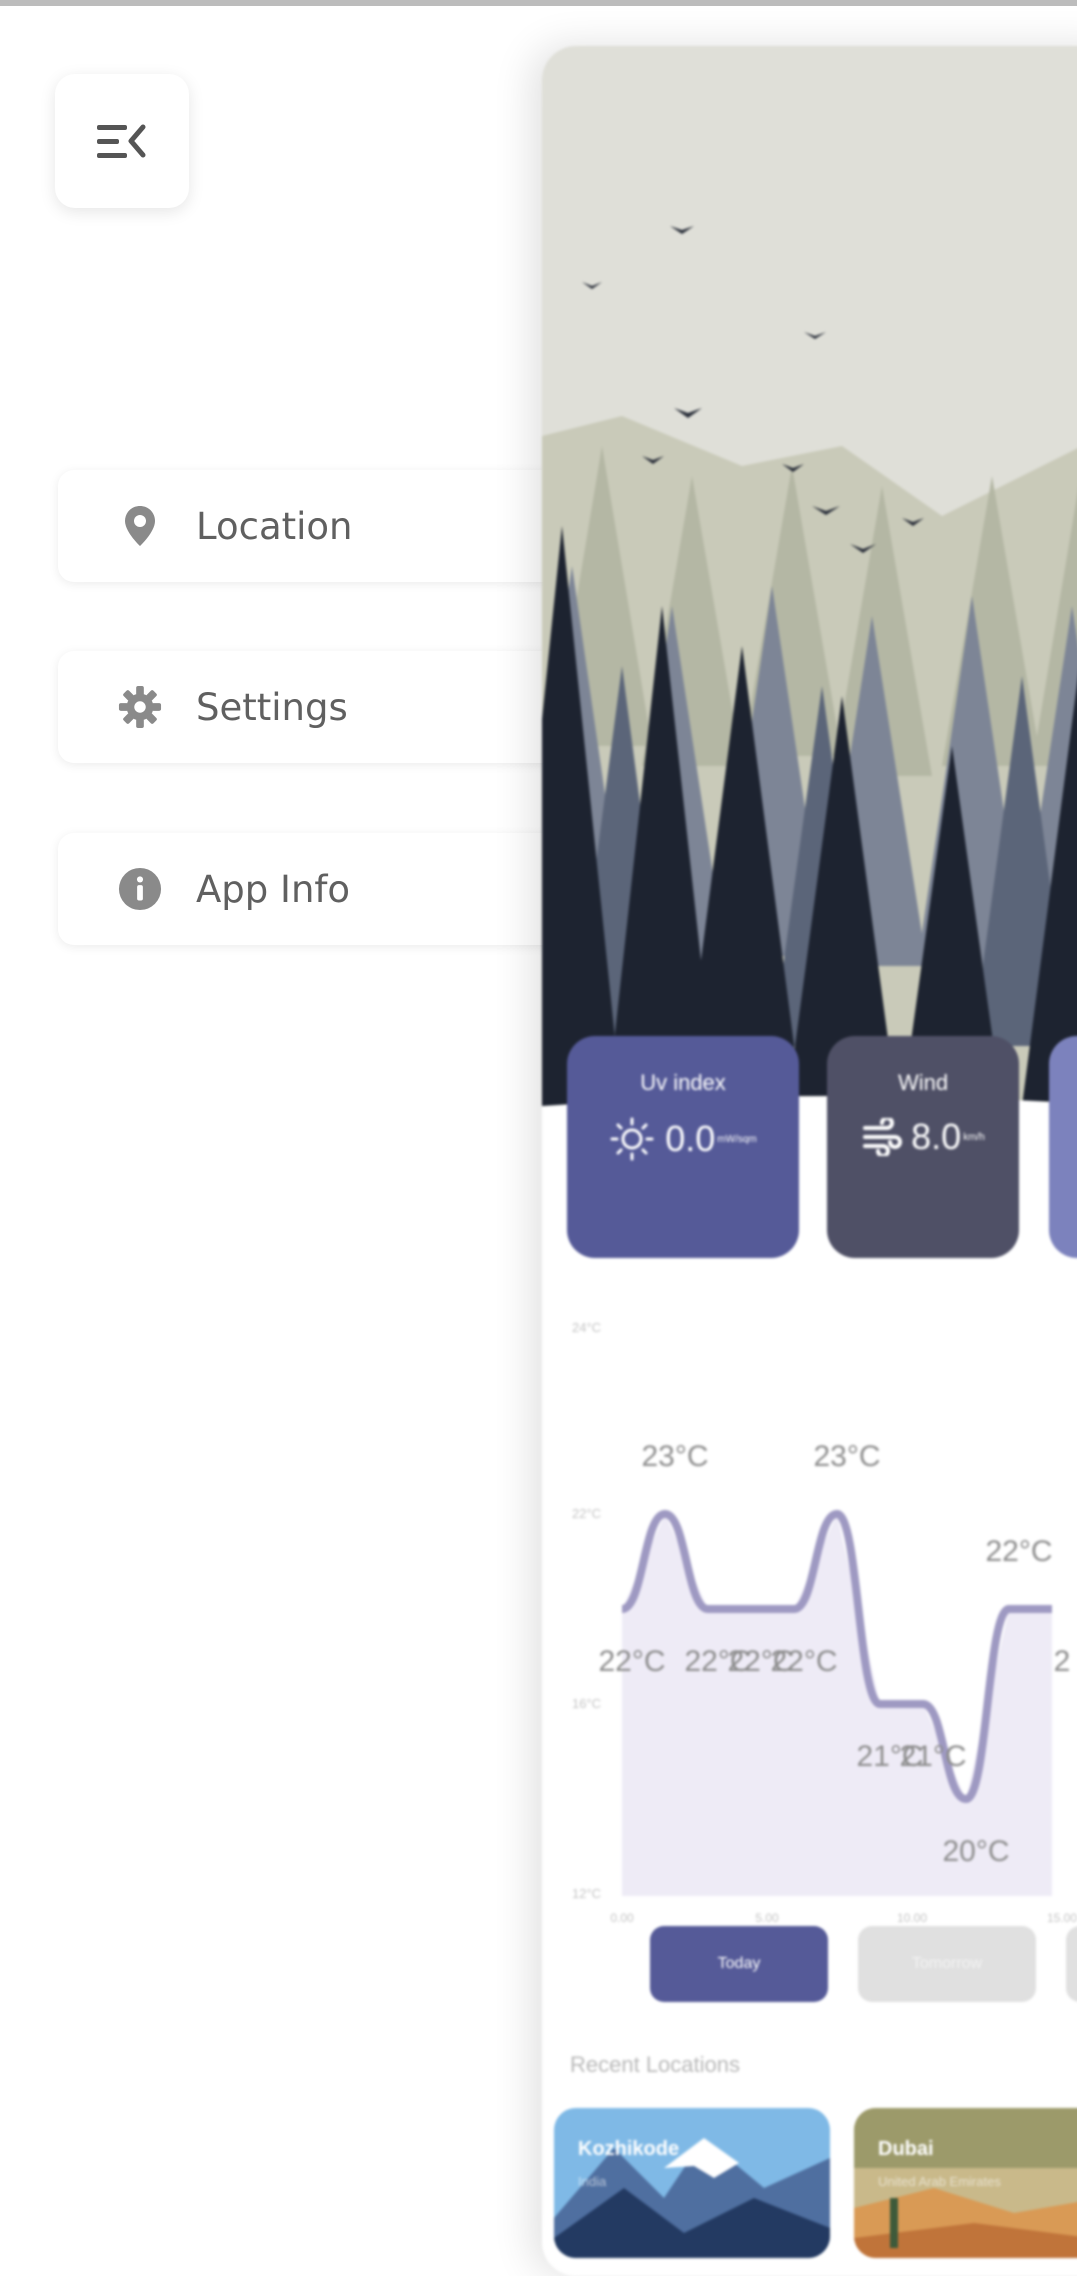  I want to click on wind-card: Wind 8.0 km/h, so click(923, 1147).